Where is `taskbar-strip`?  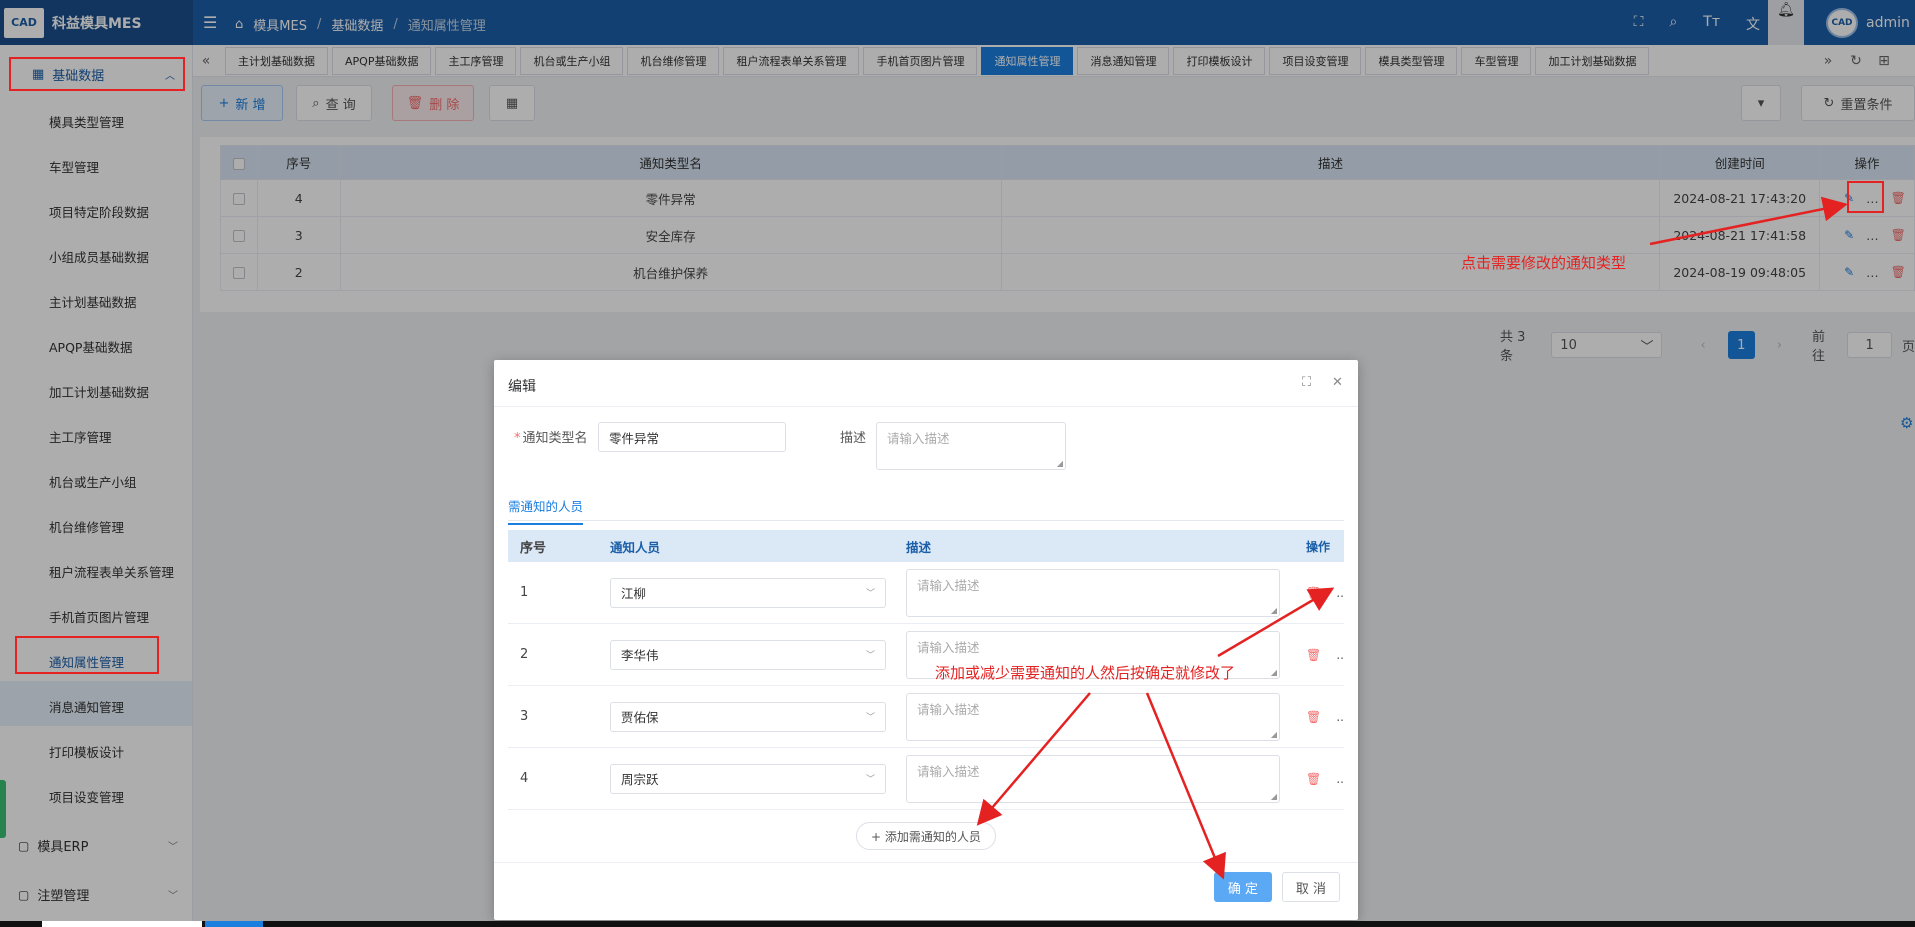
taskbar-strip is located at coordinates (957, 924).